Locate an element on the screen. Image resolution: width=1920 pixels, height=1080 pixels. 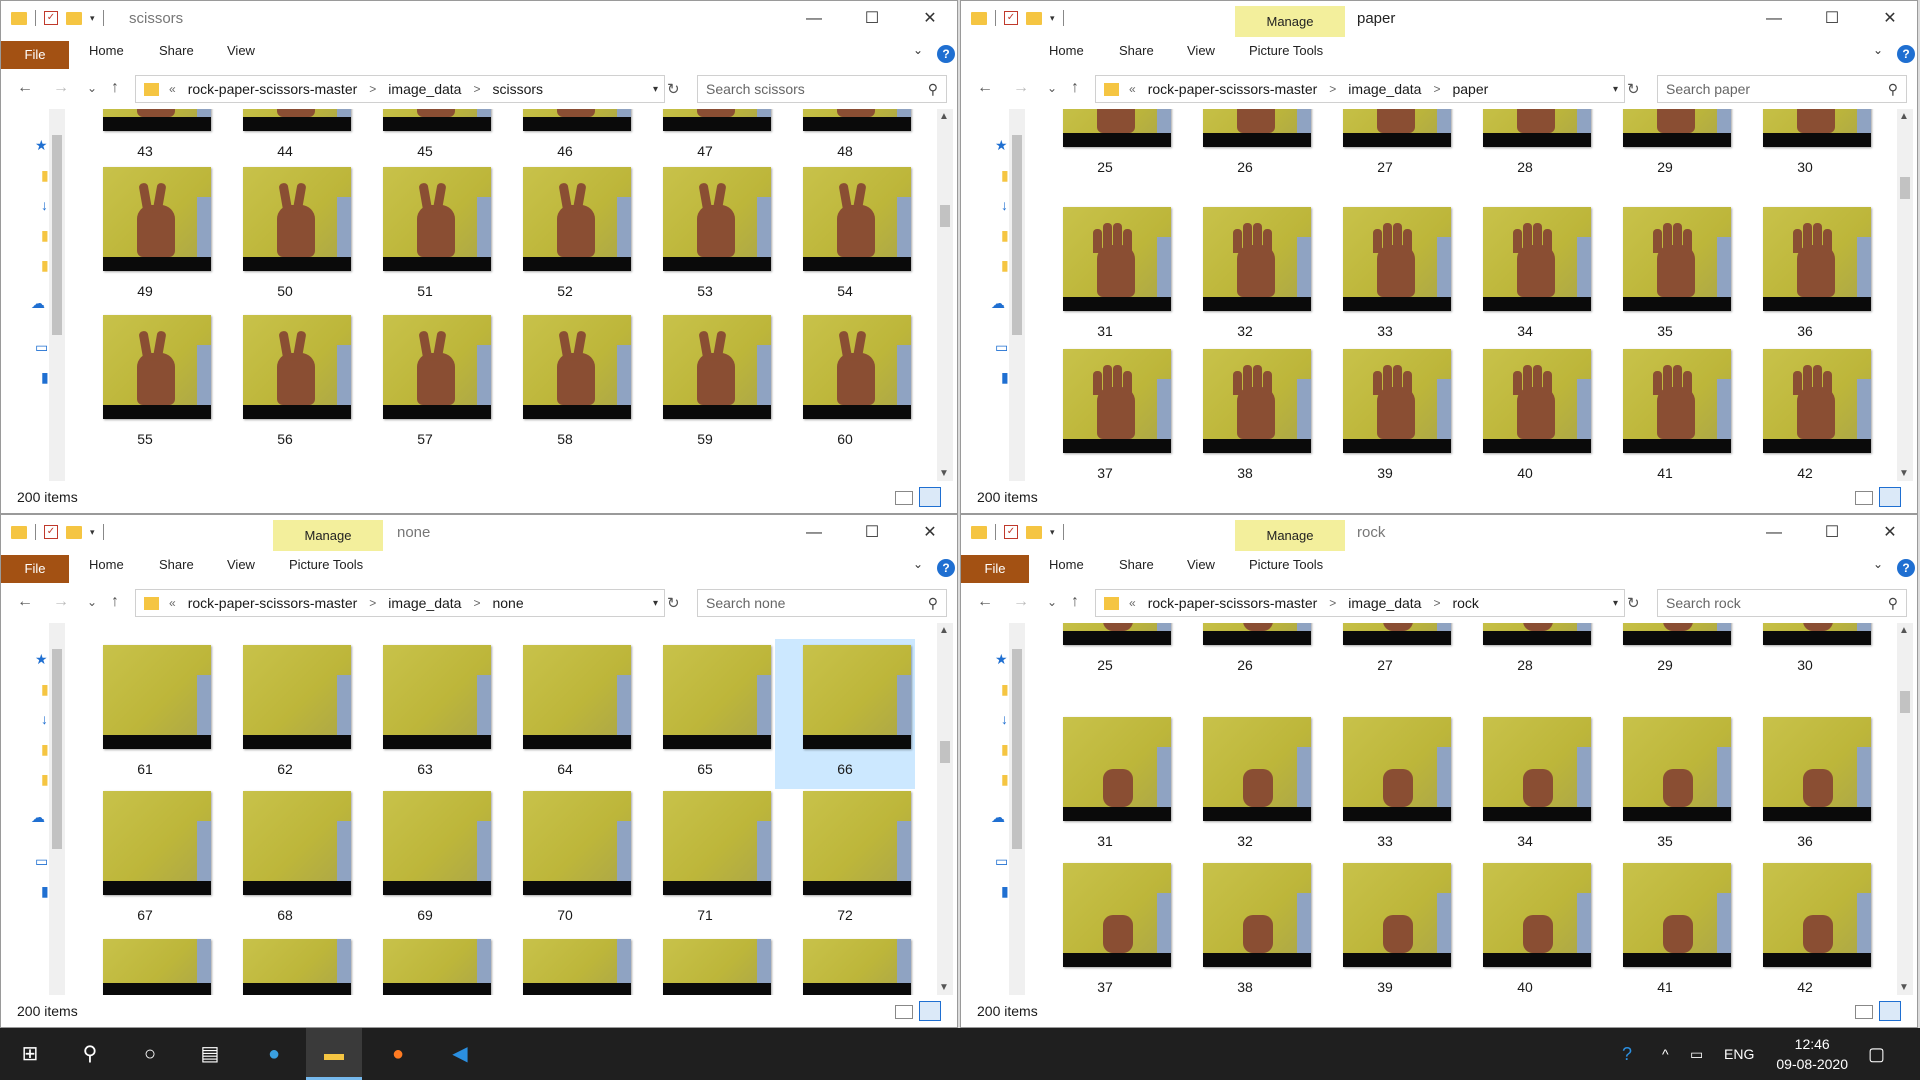
new-folder-icon is located at coordinates (1034, 532).